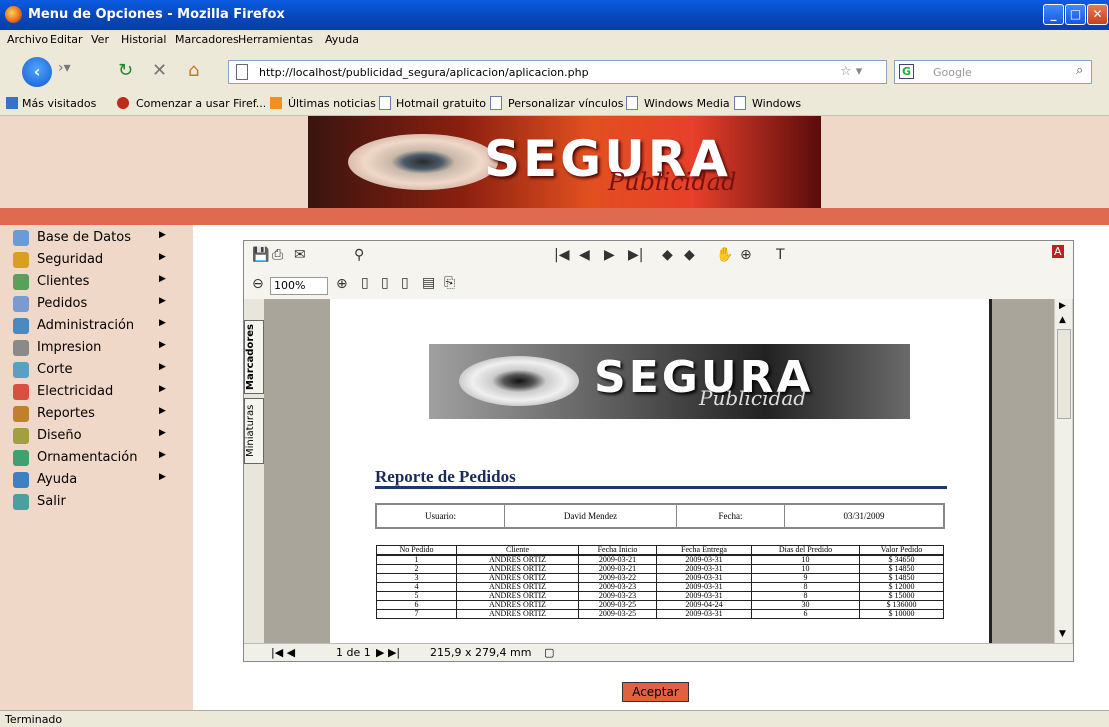  What do you see at coordinates (617, 550) in the screenshot?
I see `table-header-cell: Fecha Inicio` at bounding box center [617, 550].